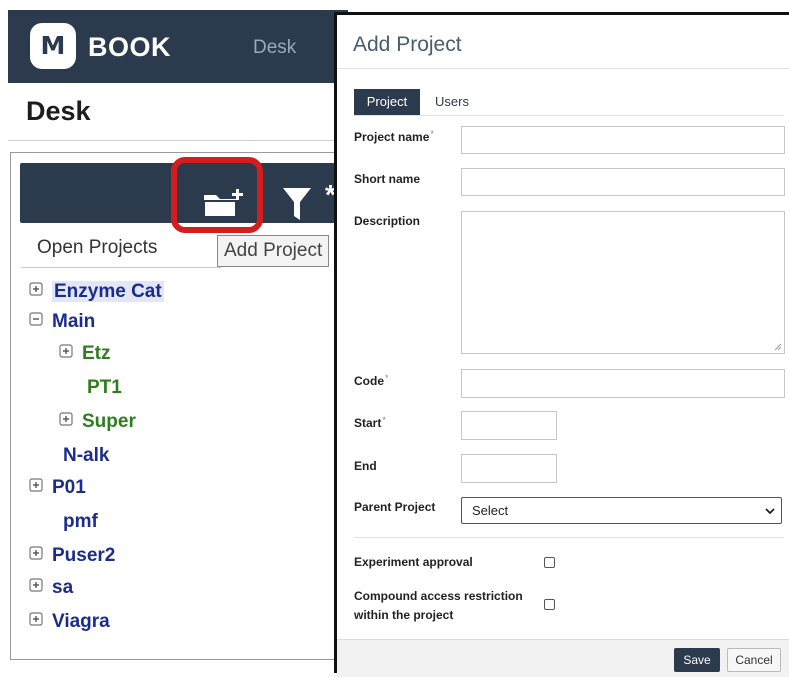 Image resolution: width=789 pixels, height=677 pixels. What do you see at coordinates (81, 621) in the screenshot?
I see `tree-item-label: Viagra` at bounding box center [81, 621].